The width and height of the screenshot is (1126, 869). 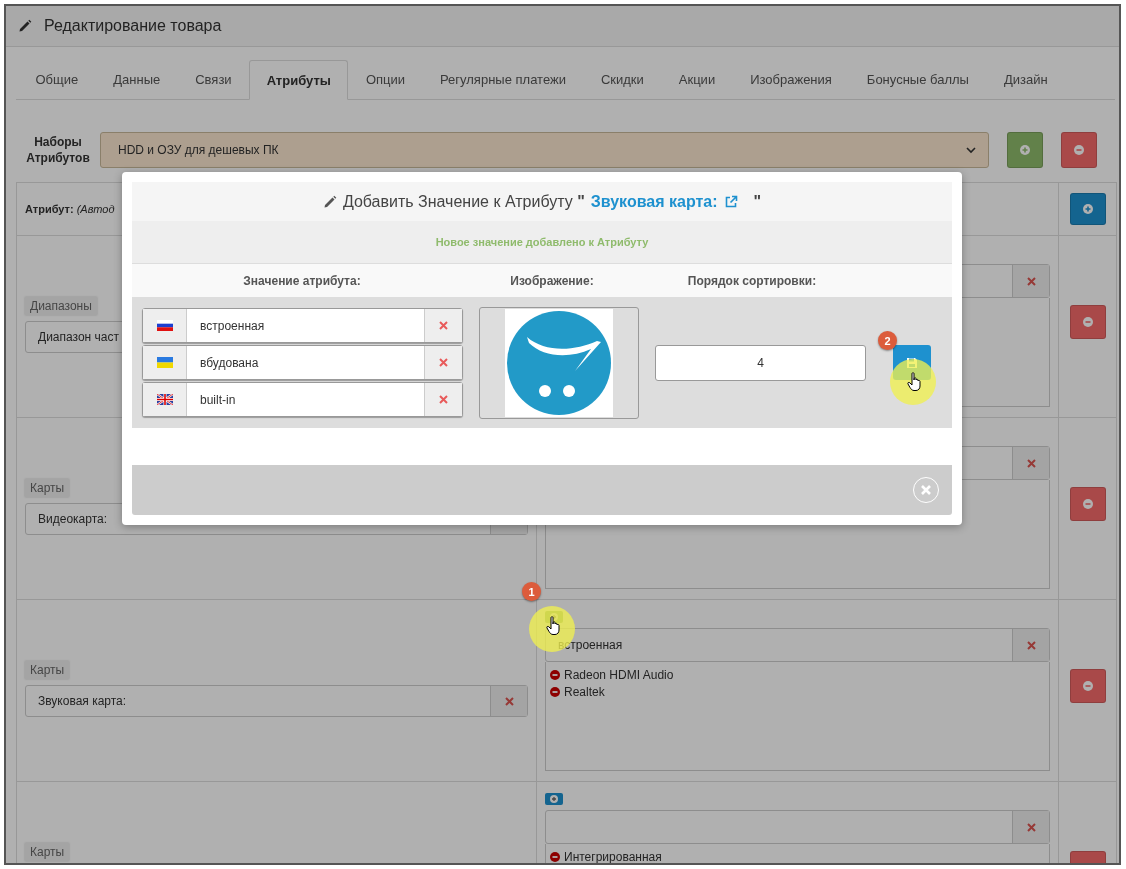 What do you see at coordinates (1026, 79) in the screenshot?
I see `tab: Дизайн` at bounding box center [1026, 79].